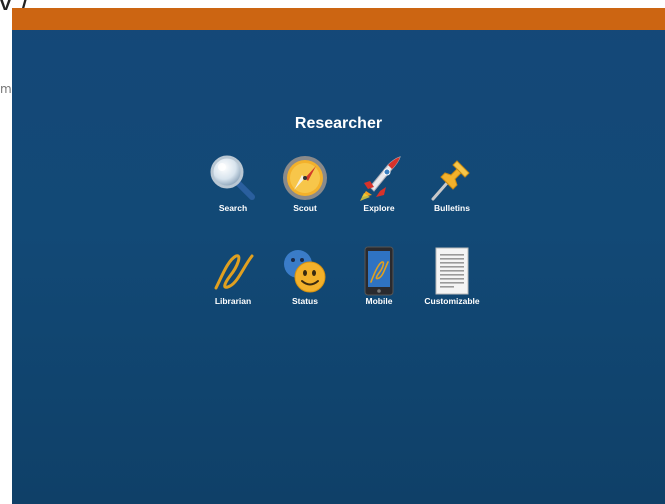 The width and height of the screenshot is (665, 504). I want to click on tile-customizable: Customizable, so click(452, 276).